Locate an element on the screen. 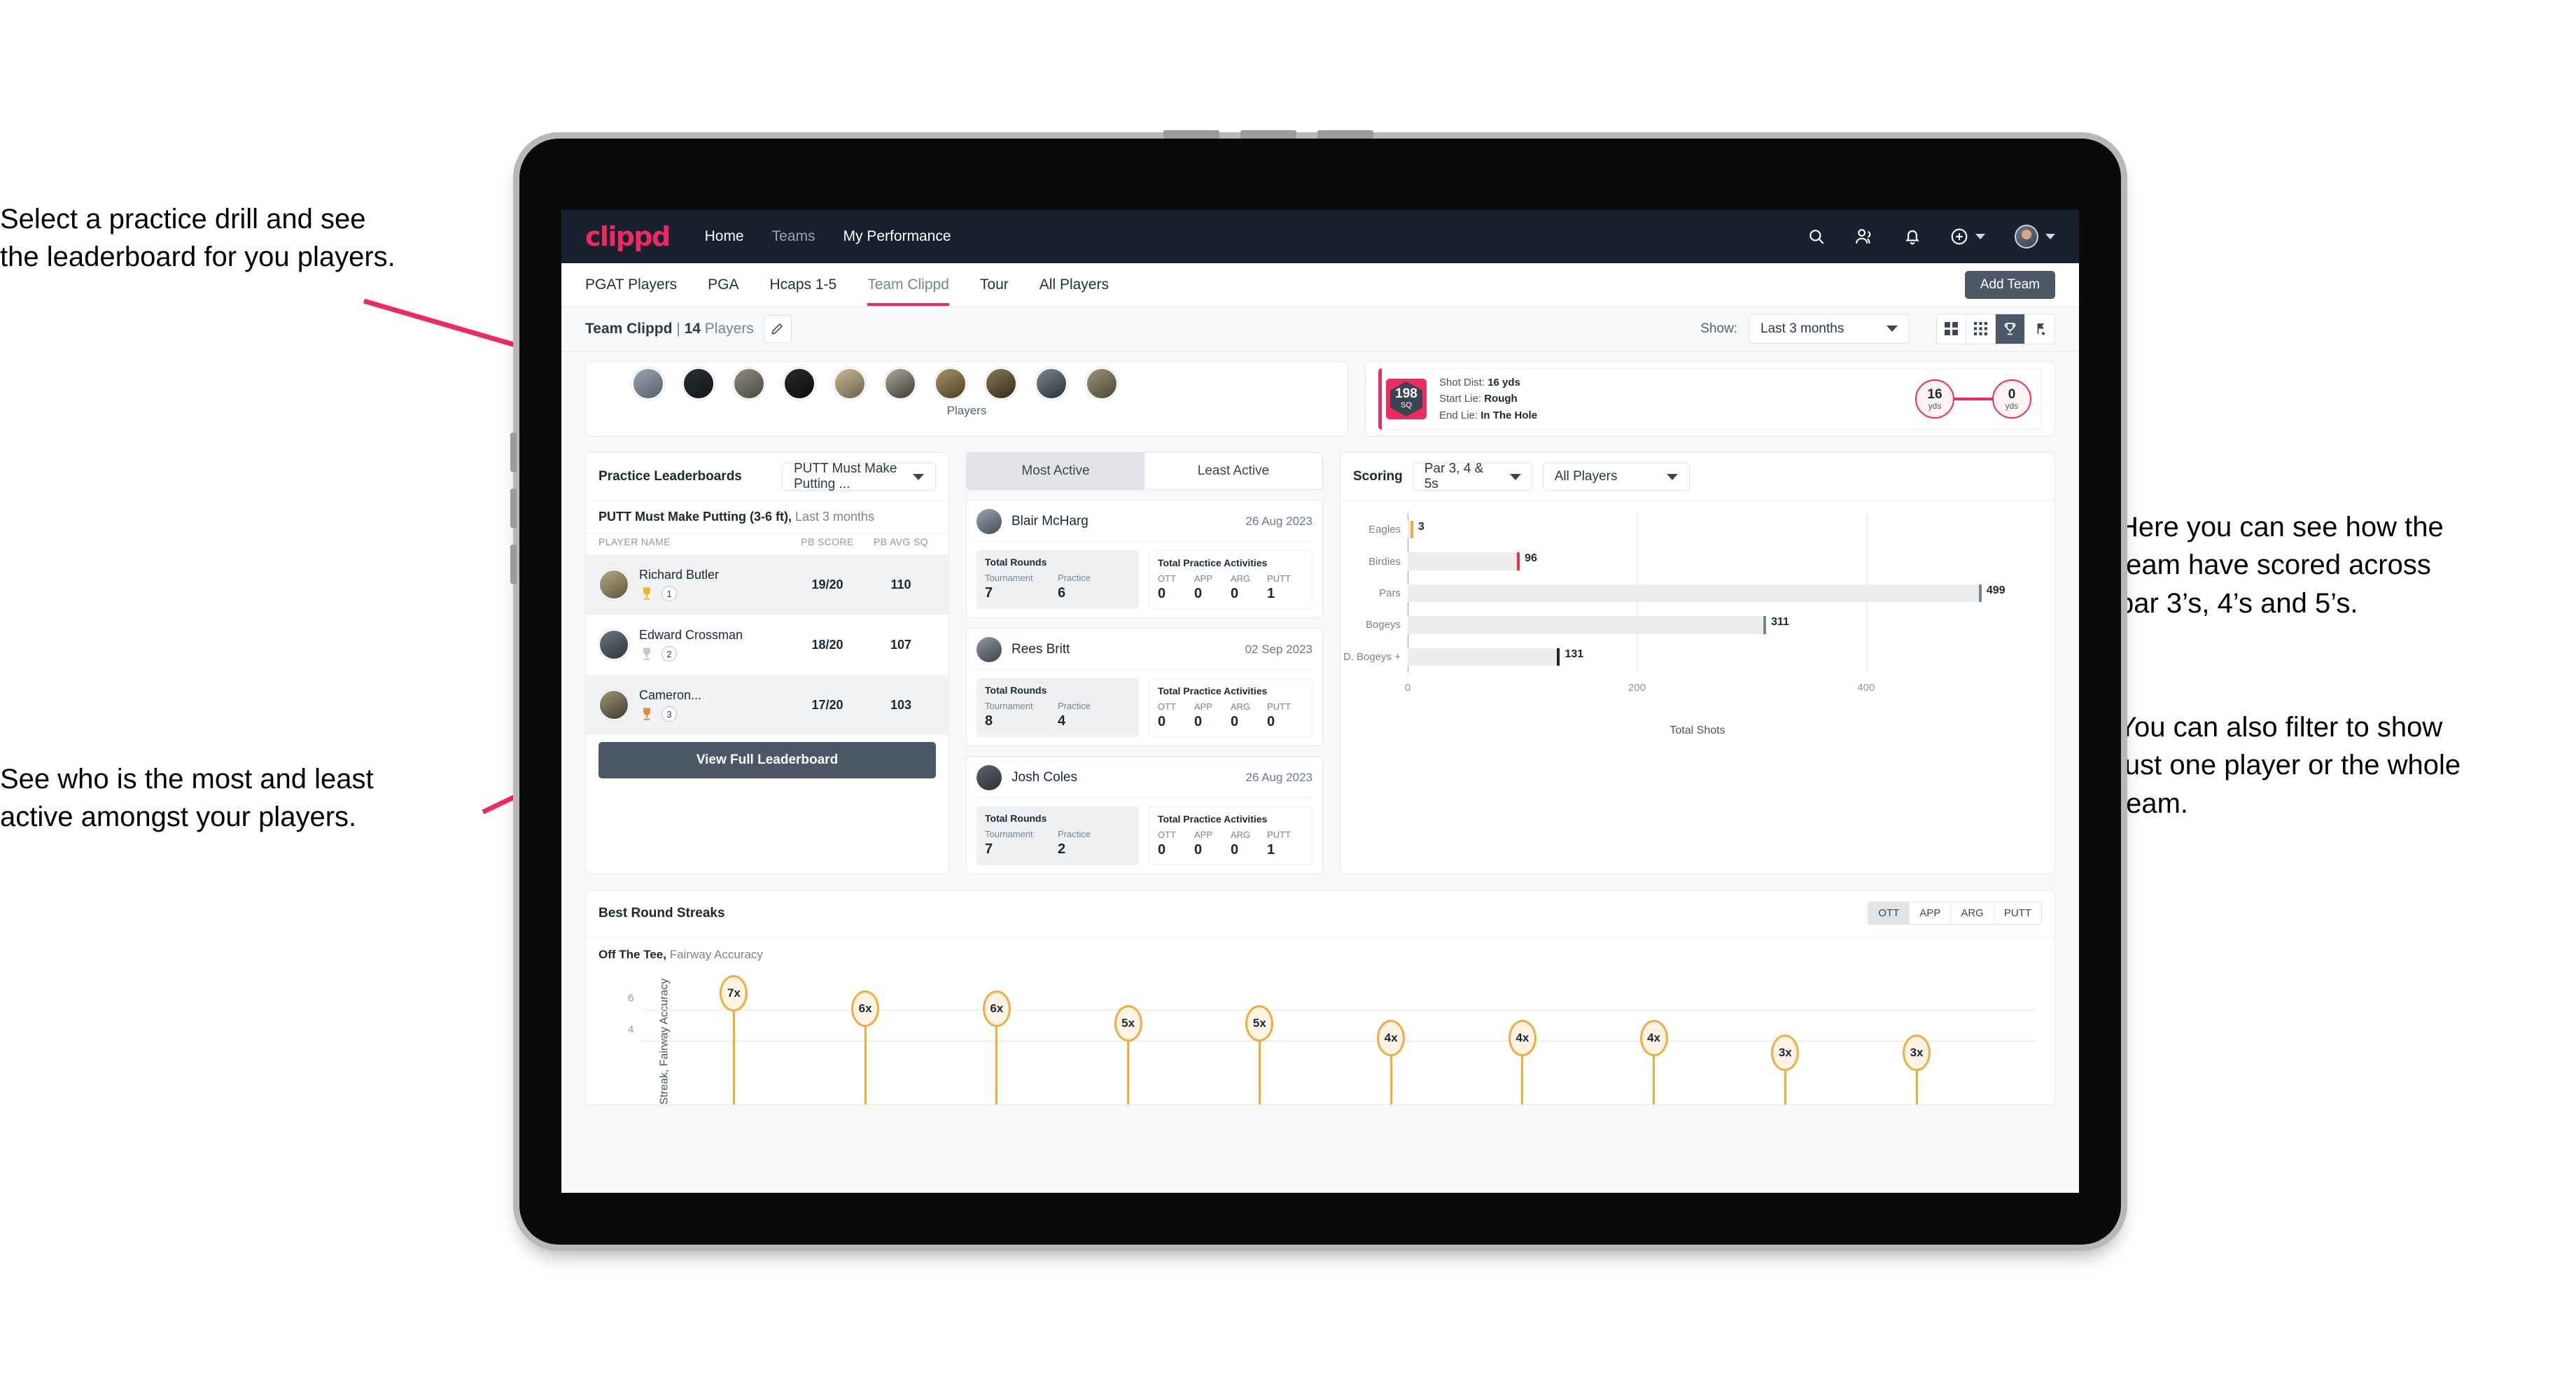 The image size is (2576, 1386). tab-most-active: Most Active is located at coordinates (1055, 471).